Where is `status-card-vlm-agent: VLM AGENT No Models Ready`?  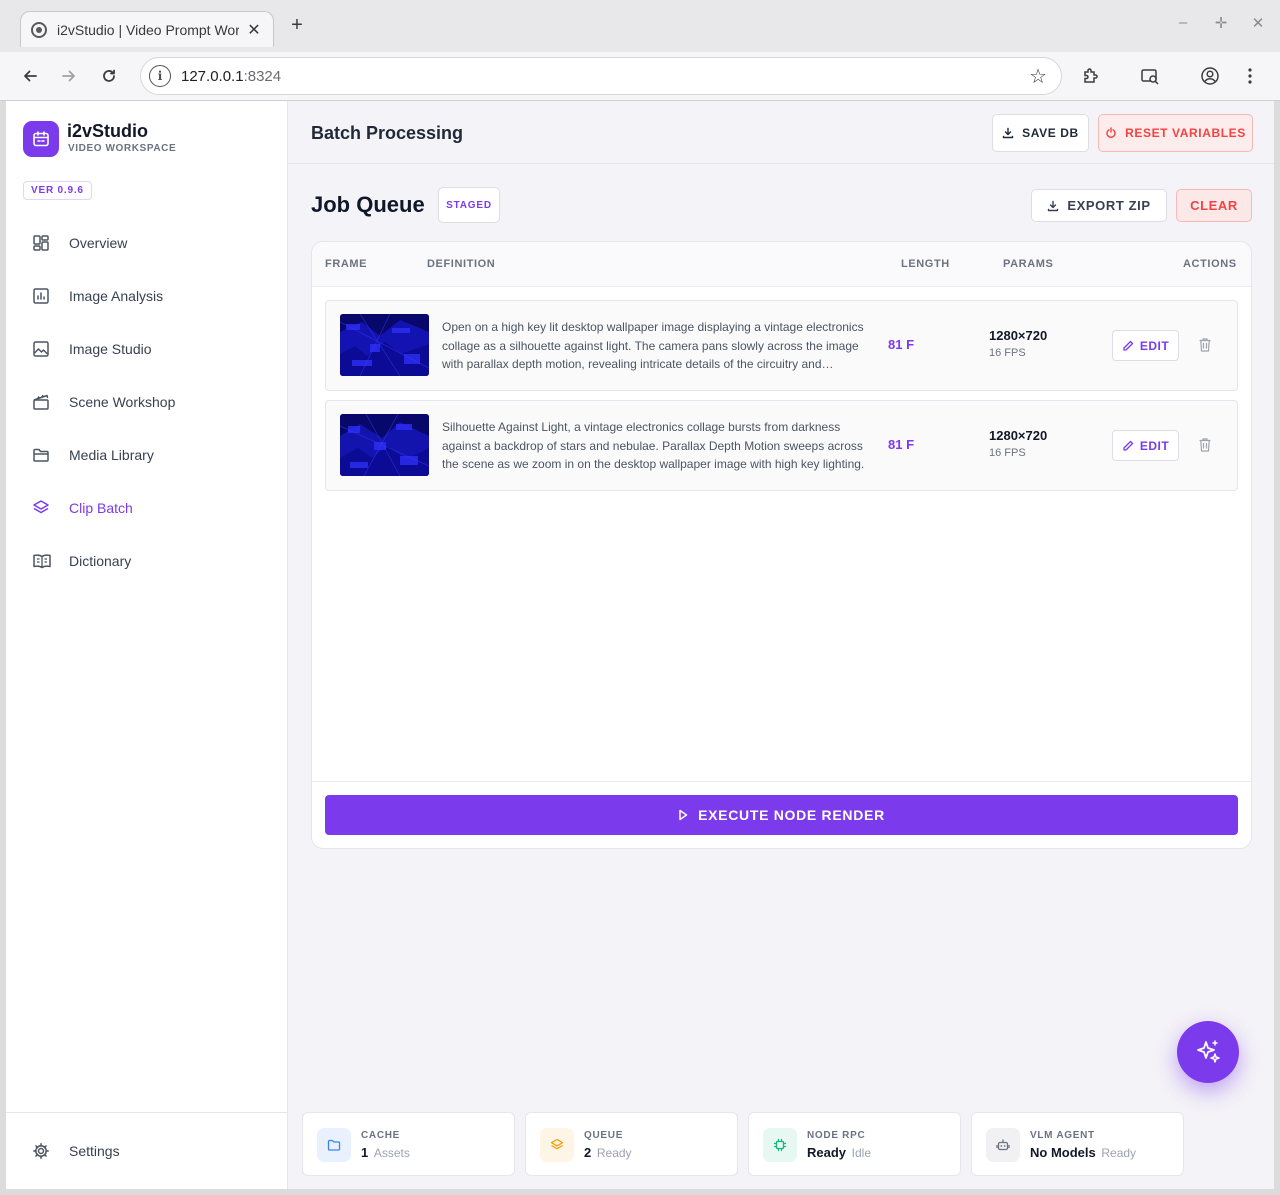
status-card-vlm-agent: VLM AGENT No Models Ready is located at coordinates (1077, 1144).